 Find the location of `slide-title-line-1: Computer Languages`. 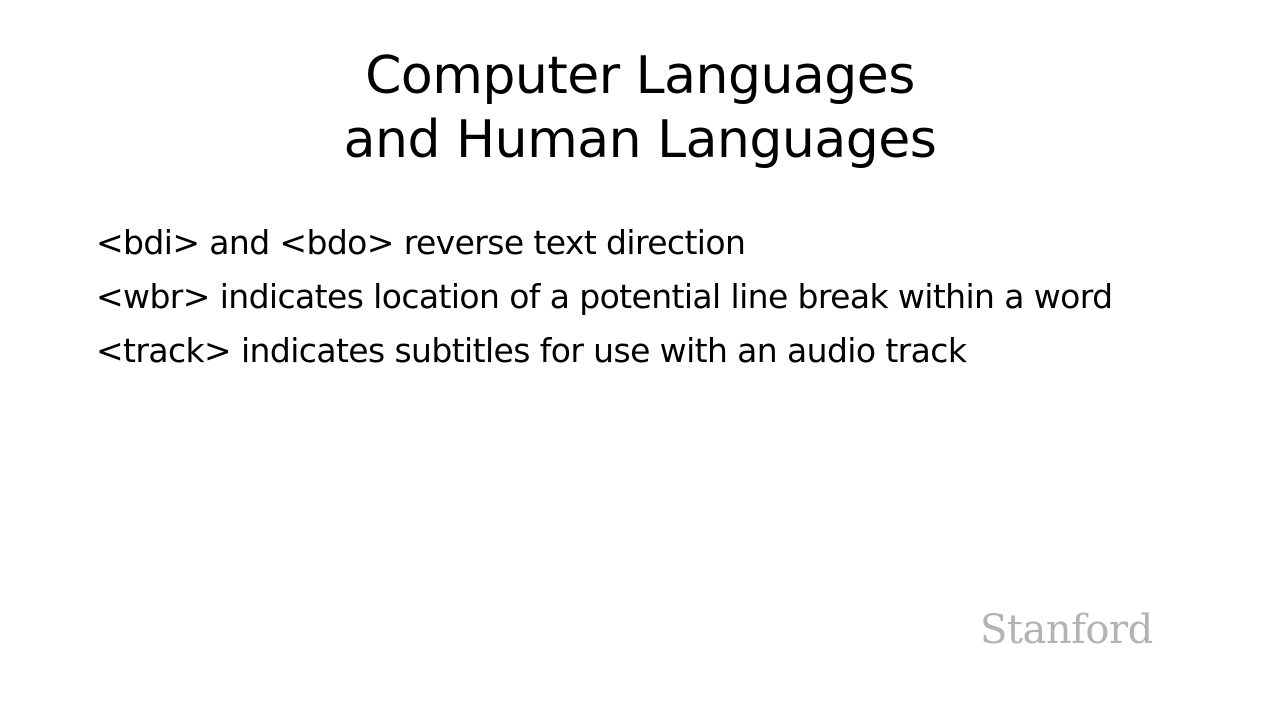

slide-title-line-1: Computer Languages is located at coordinates (640, 76).